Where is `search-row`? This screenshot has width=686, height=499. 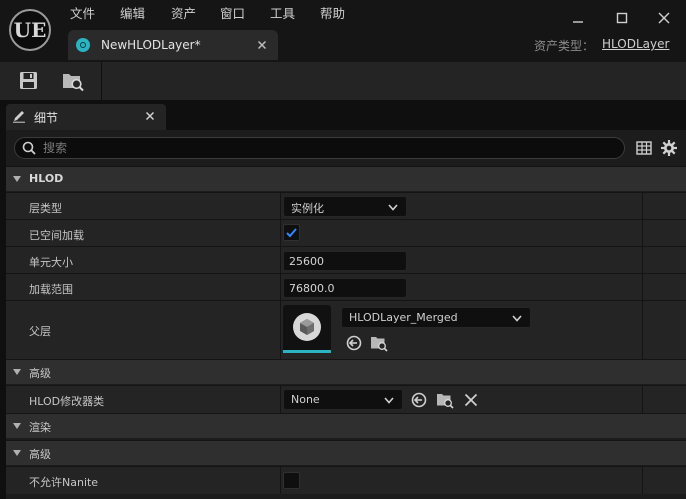 search-row is located at coordinates (346, 148).